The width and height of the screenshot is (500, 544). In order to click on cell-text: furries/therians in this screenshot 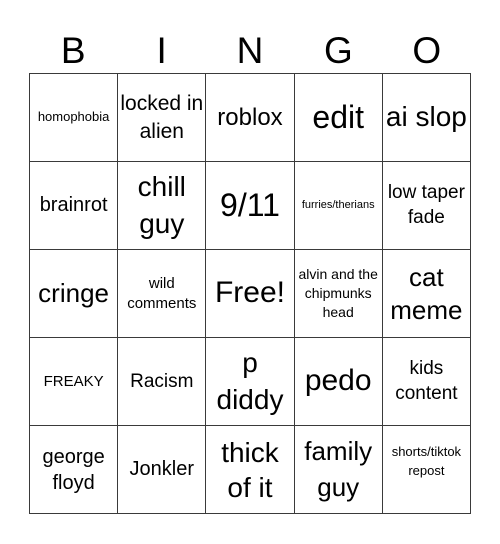, I will do `click(338, 205)`.